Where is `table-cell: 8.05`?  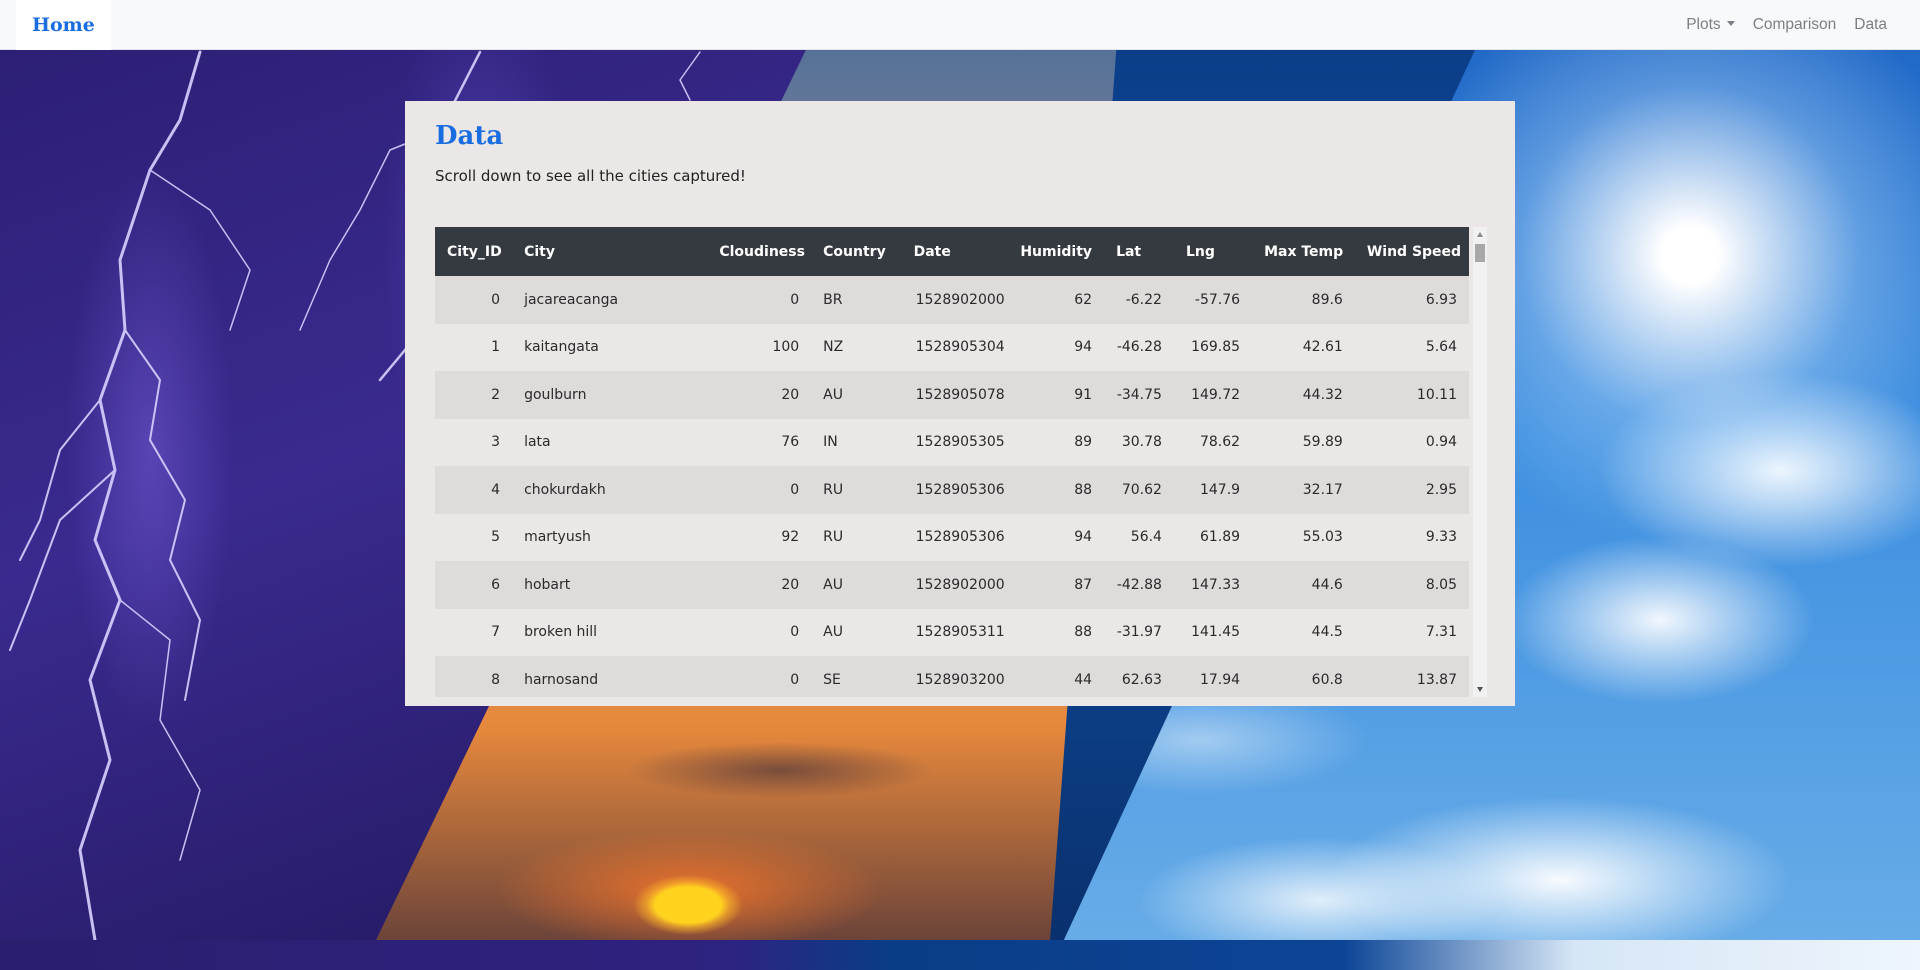 table-cell: 8.05 is located at coordinates (1411, 585).